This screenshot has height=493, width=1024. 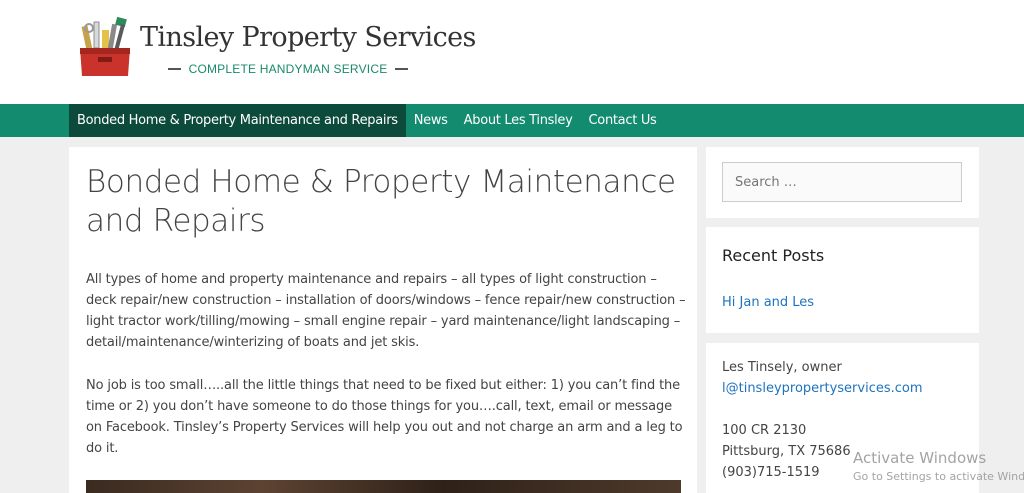 What do you see at coordinates (773, 255) in the screenshot?
I see `recent-posts-title: Recent Posts` at bounding box center [773, 255].